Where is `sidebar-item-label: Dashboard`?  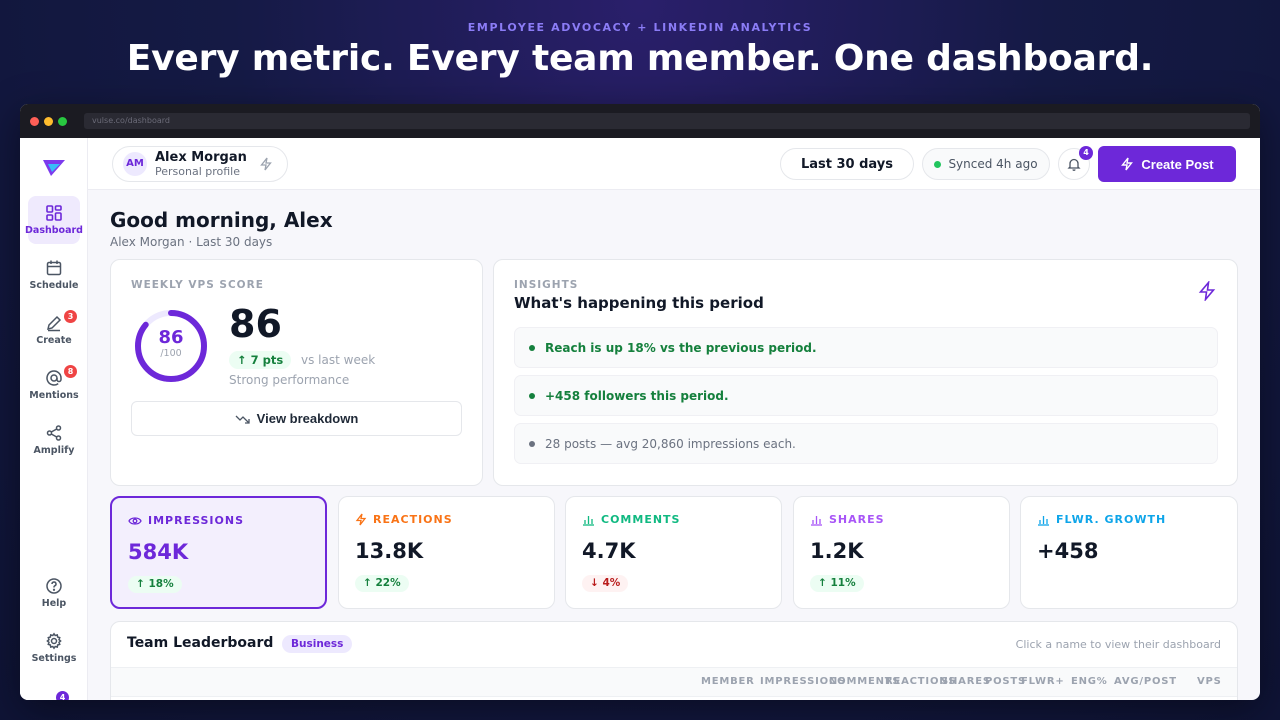 sidebar-item-label: Dashboard is located at coordinates (54, 230).